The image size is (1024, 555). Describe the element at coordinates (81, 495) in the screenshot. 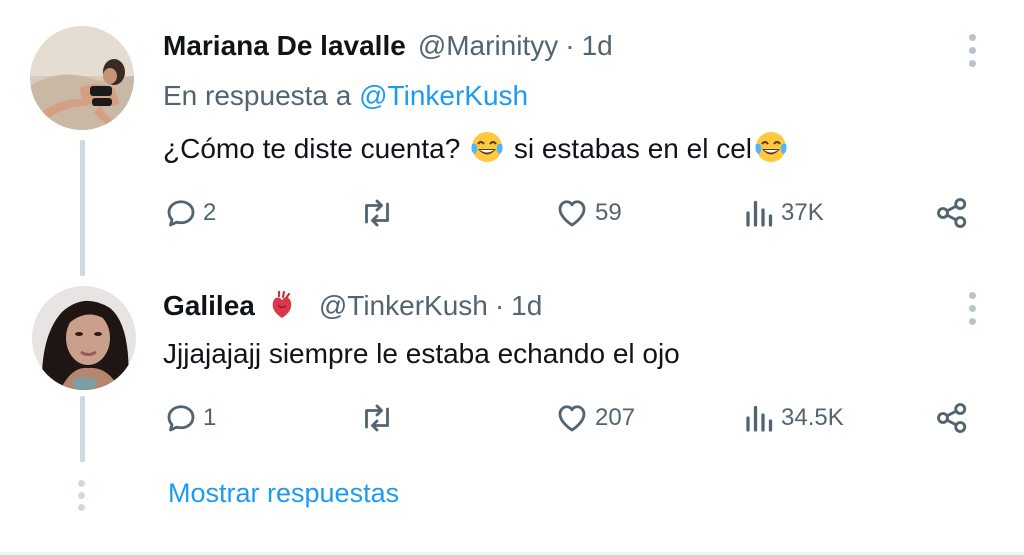

I see `thread-continuation-dots` at that location.